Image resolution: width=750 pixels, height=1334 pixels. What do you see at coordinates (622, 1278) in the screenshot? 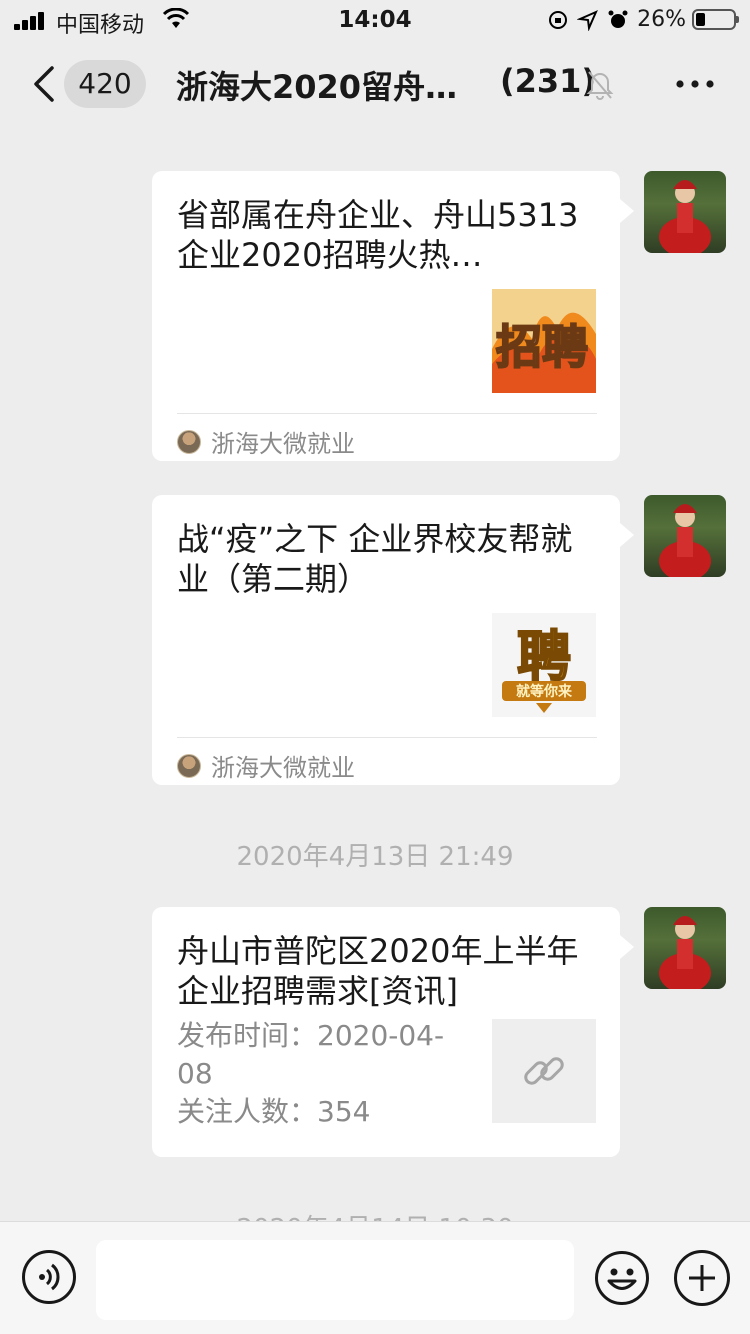
I see `emoji-icon` at bounding box center [622, 1278].